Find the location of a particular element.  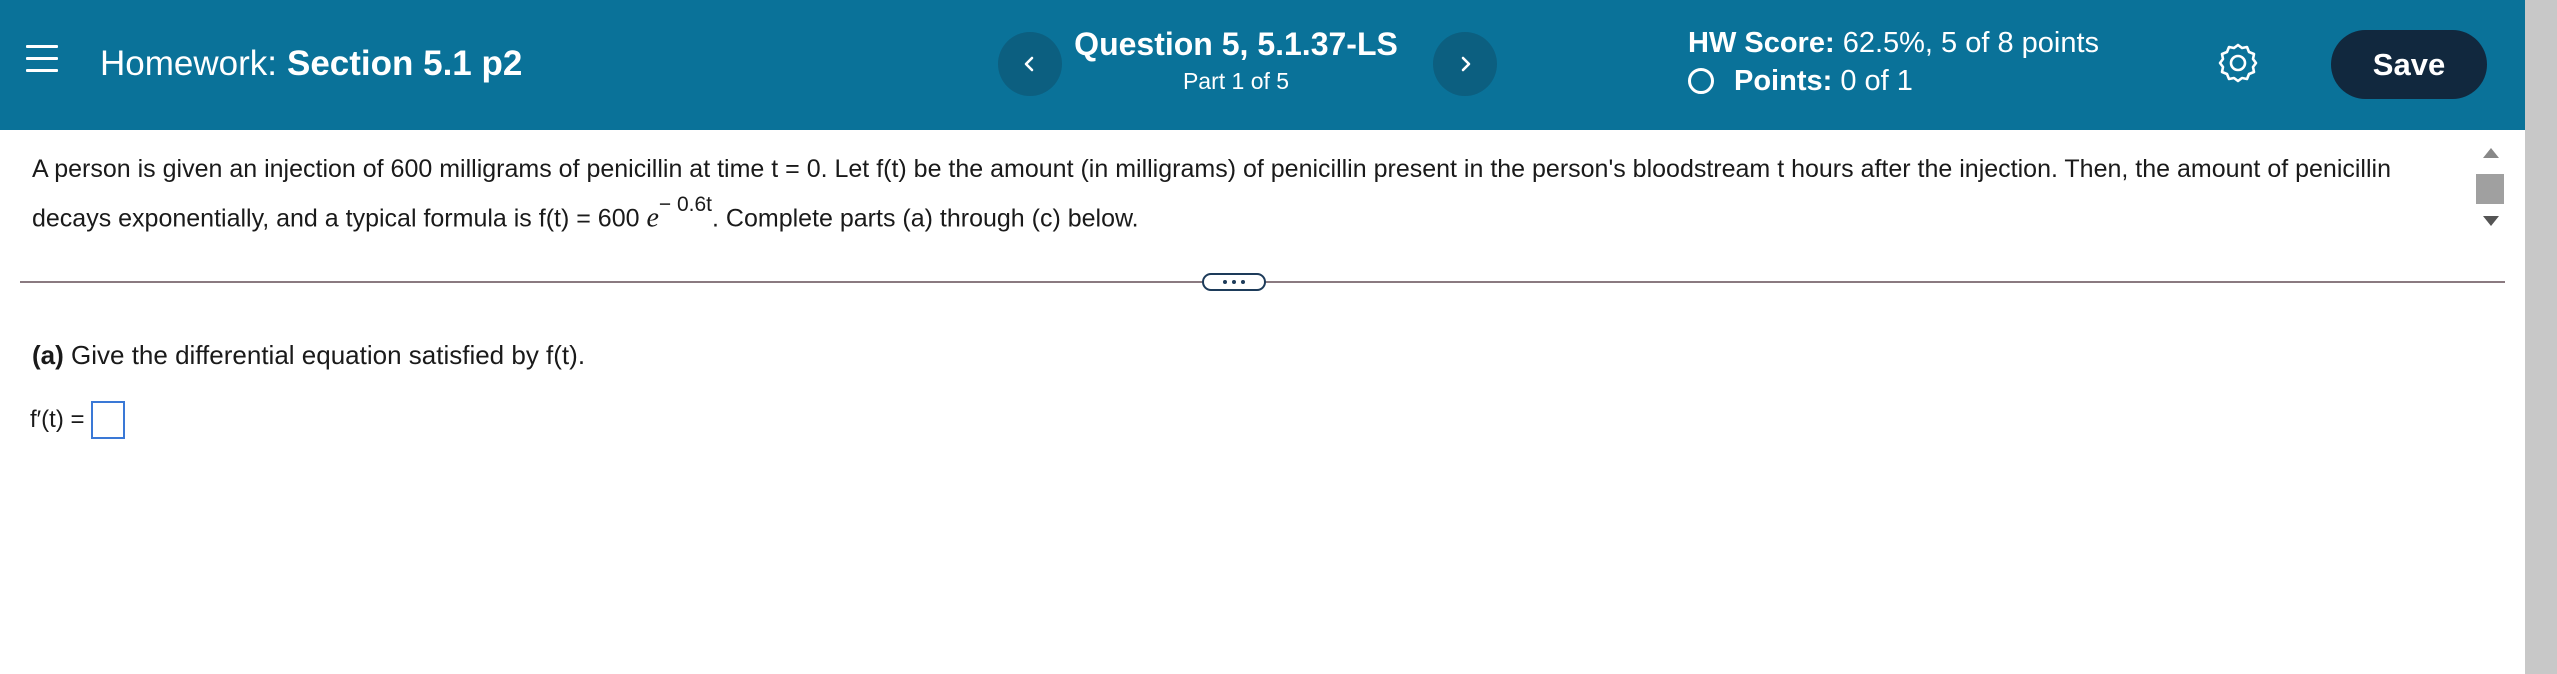

formula-base: e is located at coordinates (652, 218).